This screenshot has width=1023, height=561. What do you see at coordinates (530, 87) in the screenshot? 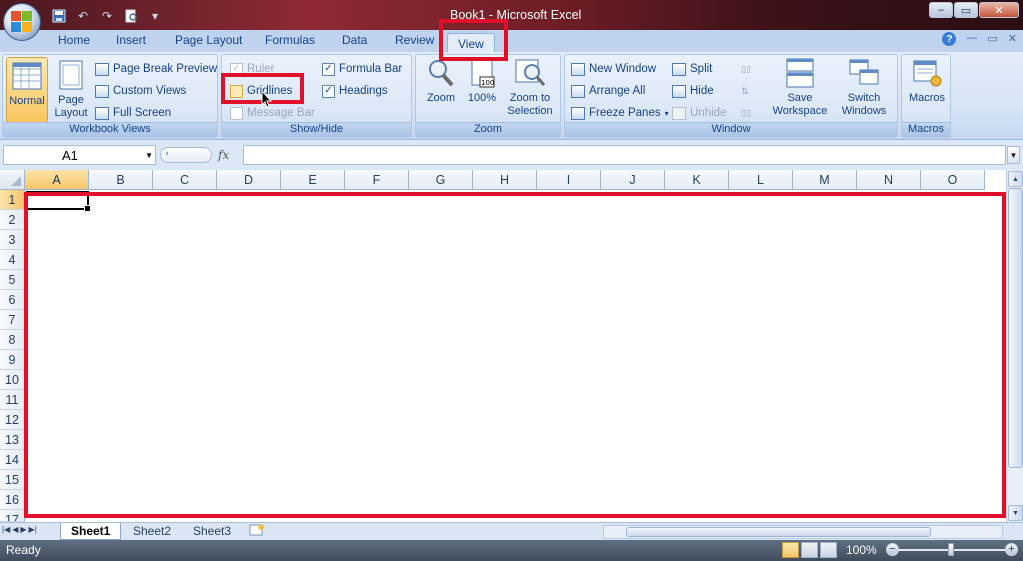
I see `zoom-to-selection-button: Zoom to Selection` at bounding box center [530, 87].